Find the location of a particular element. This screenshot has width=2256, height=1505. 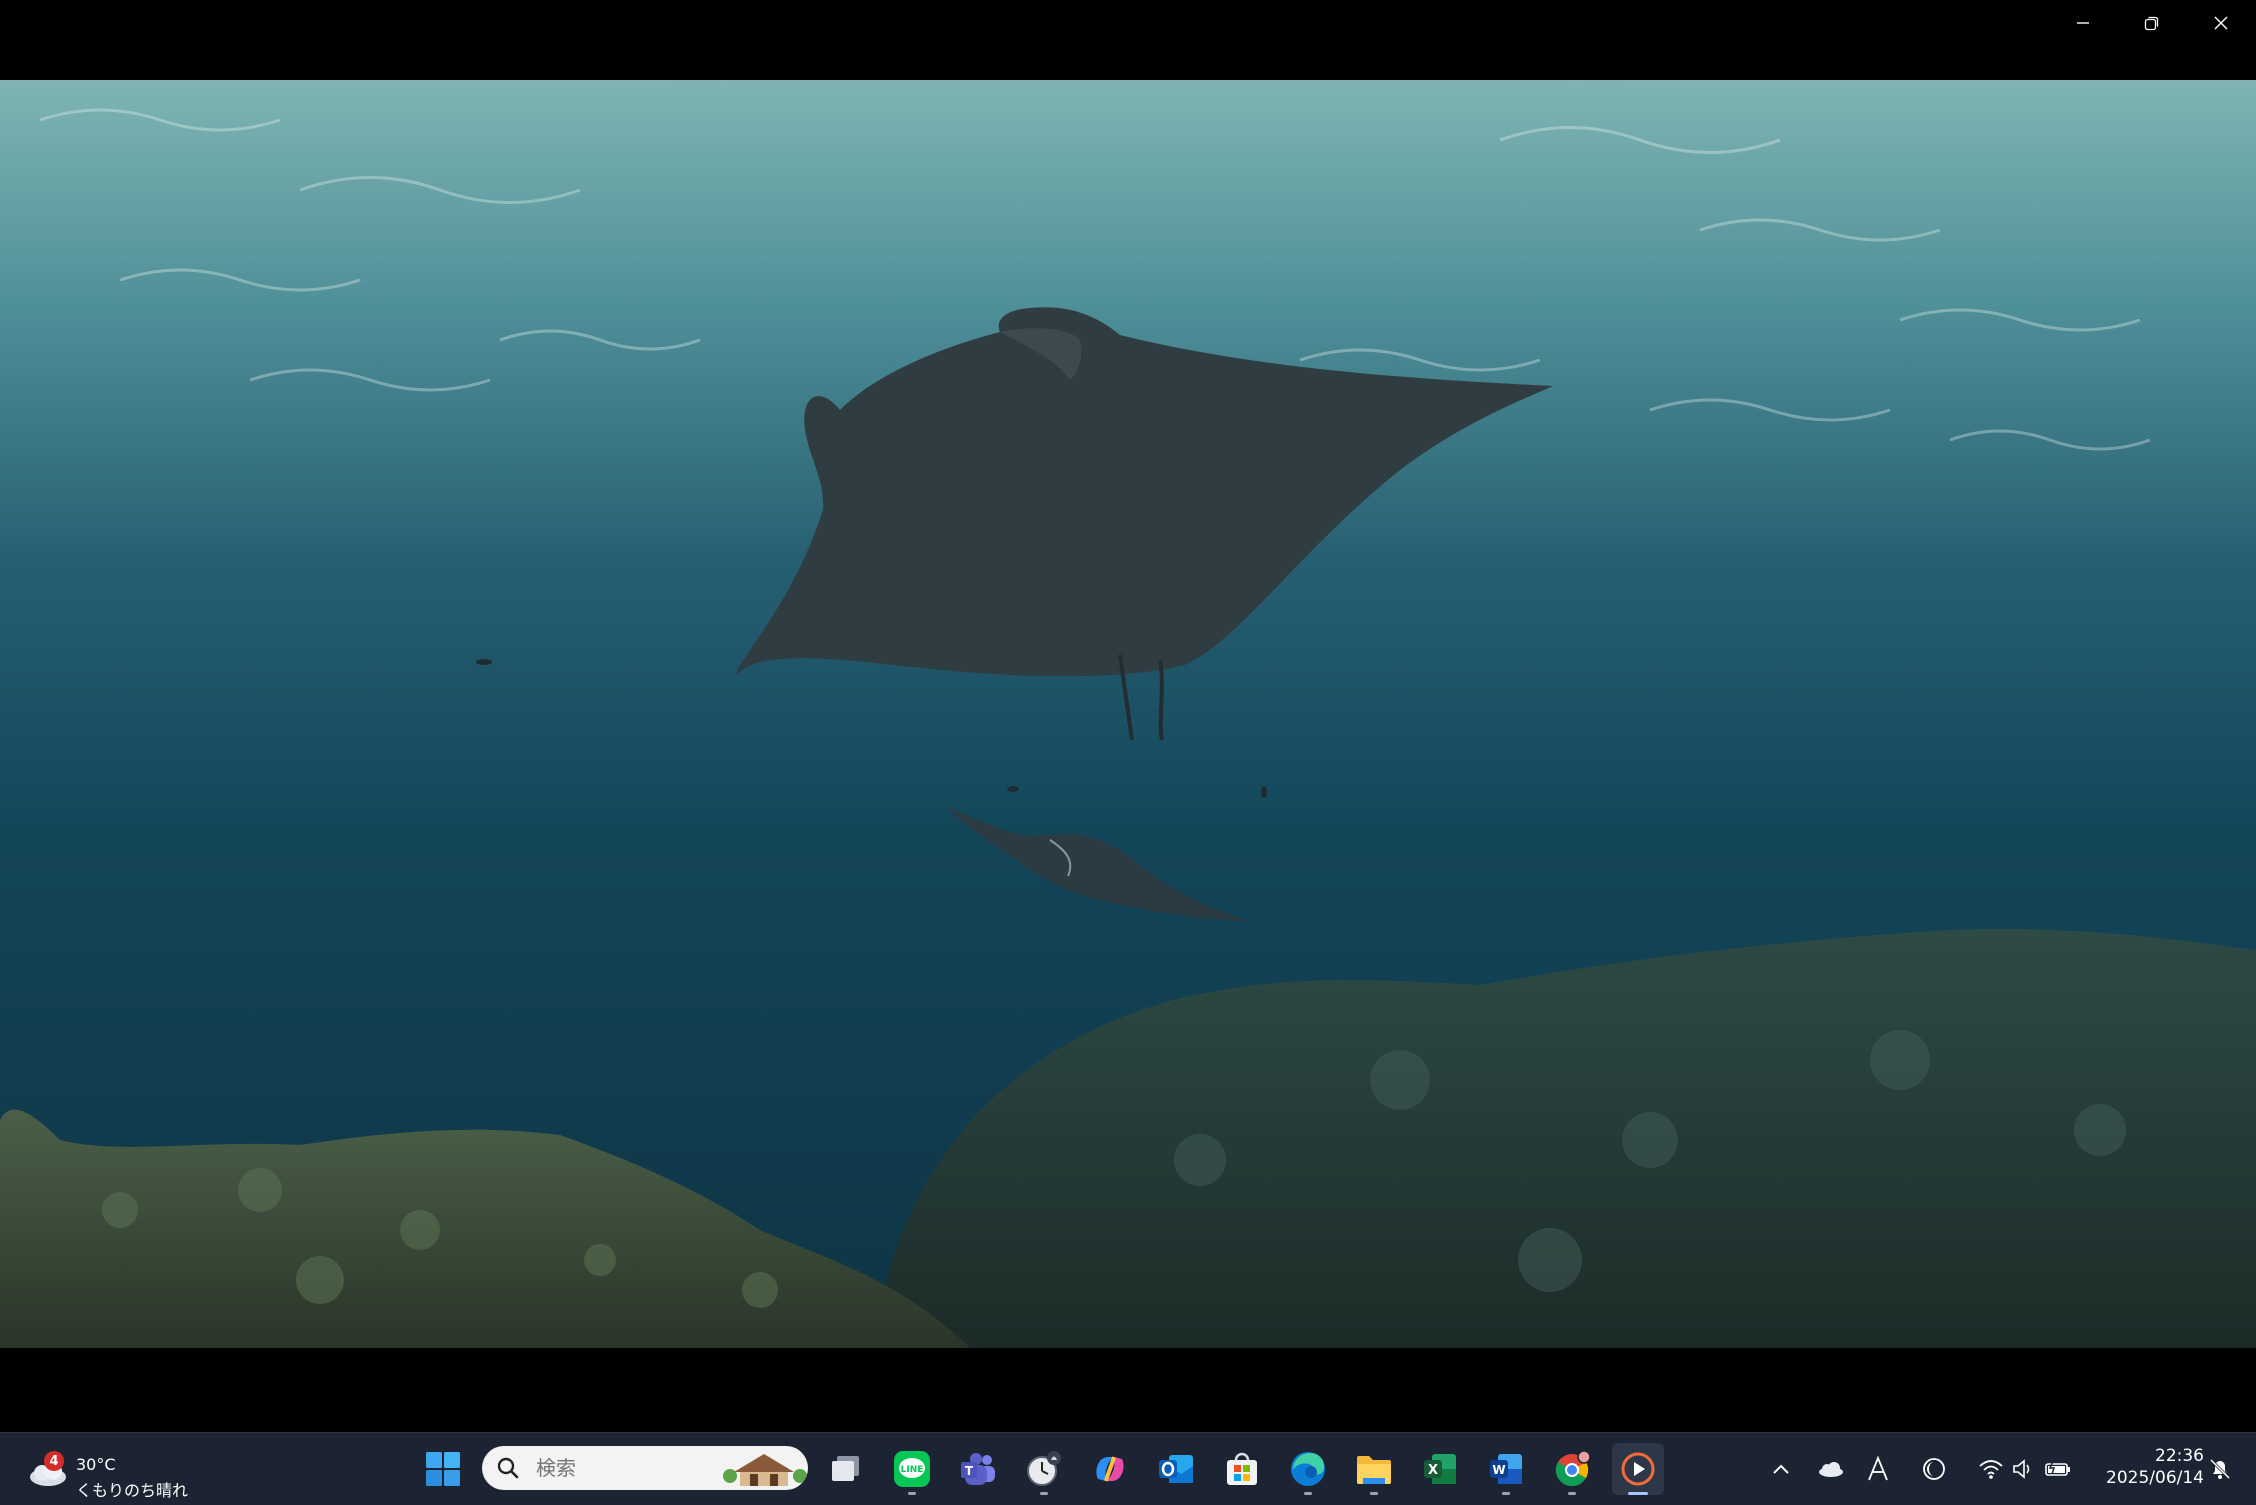

media-player-icon is located at coordinates (1638, 1469).